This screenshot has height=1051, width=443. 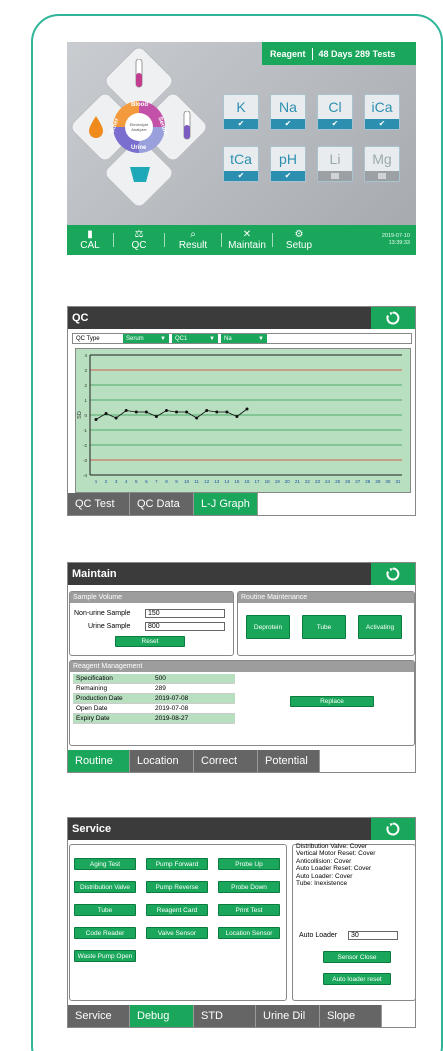 What do you see at coordinates (288, 1016) in the screenshot?
I see `service-tab-urine-dil: Urine Dil` at bounding box center [288, 1016].